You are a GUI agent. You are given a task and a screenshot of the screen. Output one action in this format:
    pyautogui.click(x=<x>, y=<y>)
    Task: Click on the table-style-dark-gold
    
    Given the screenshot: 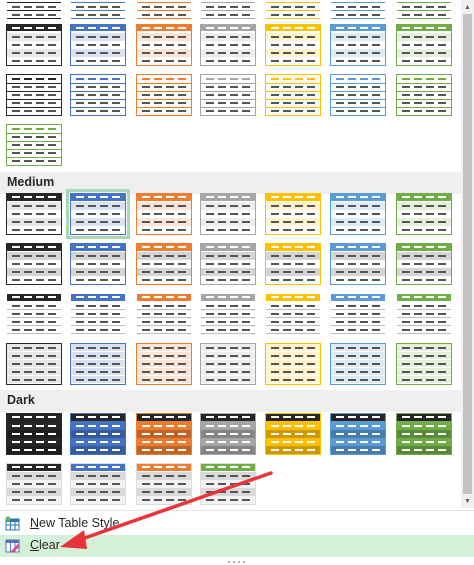 What is the action you would take?
    pyautogui.click(x=293, y=434)
    